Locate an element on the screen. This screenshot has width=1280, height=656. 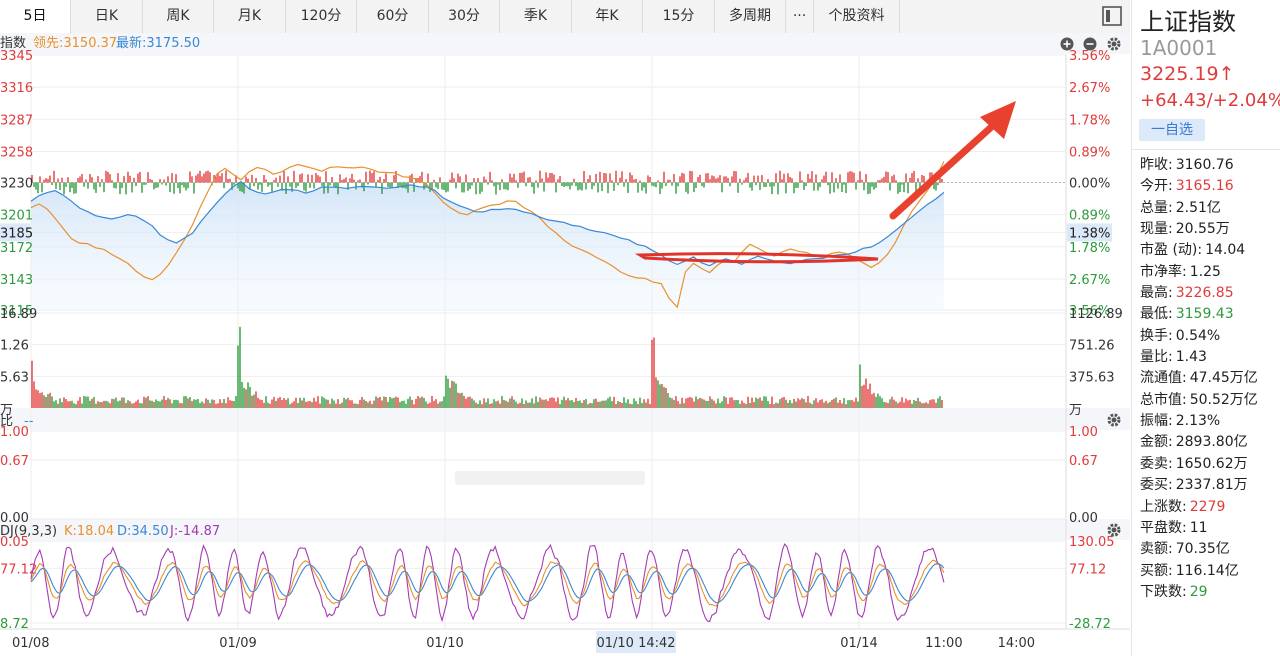
stat-row: 市盈 (动): 14.04 is located at coordinates (1199, 250).